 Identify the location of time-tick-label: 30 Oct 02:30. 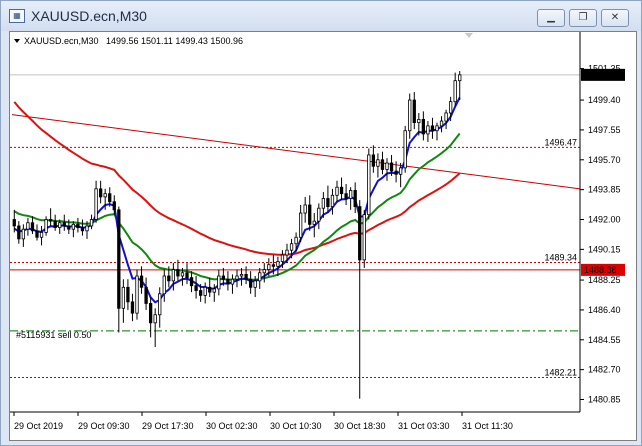
(232, 426).